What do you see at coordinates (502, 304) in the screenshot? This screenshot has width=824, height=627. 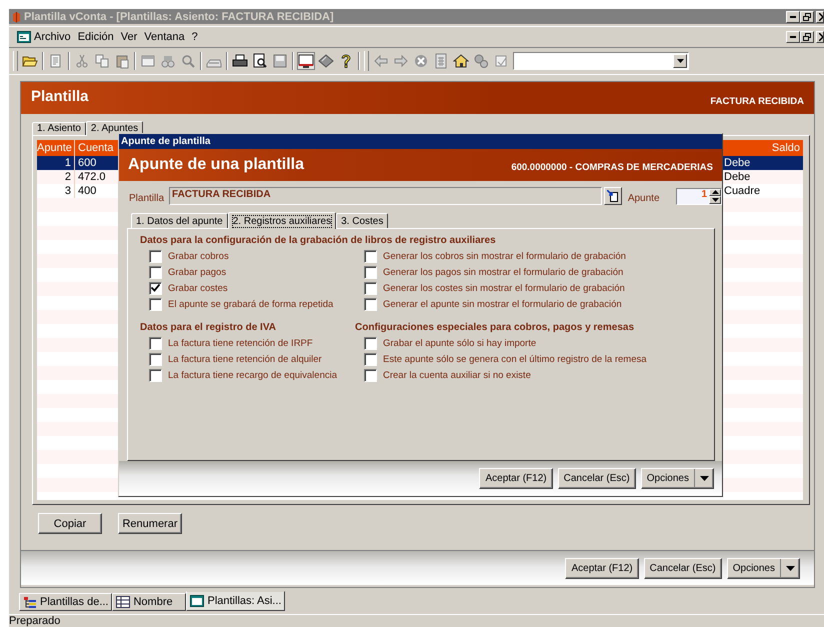 I see `checkbox-label: Generar el apunte sin mostrar el formulario de grabación` at bounding box center [502, 304].